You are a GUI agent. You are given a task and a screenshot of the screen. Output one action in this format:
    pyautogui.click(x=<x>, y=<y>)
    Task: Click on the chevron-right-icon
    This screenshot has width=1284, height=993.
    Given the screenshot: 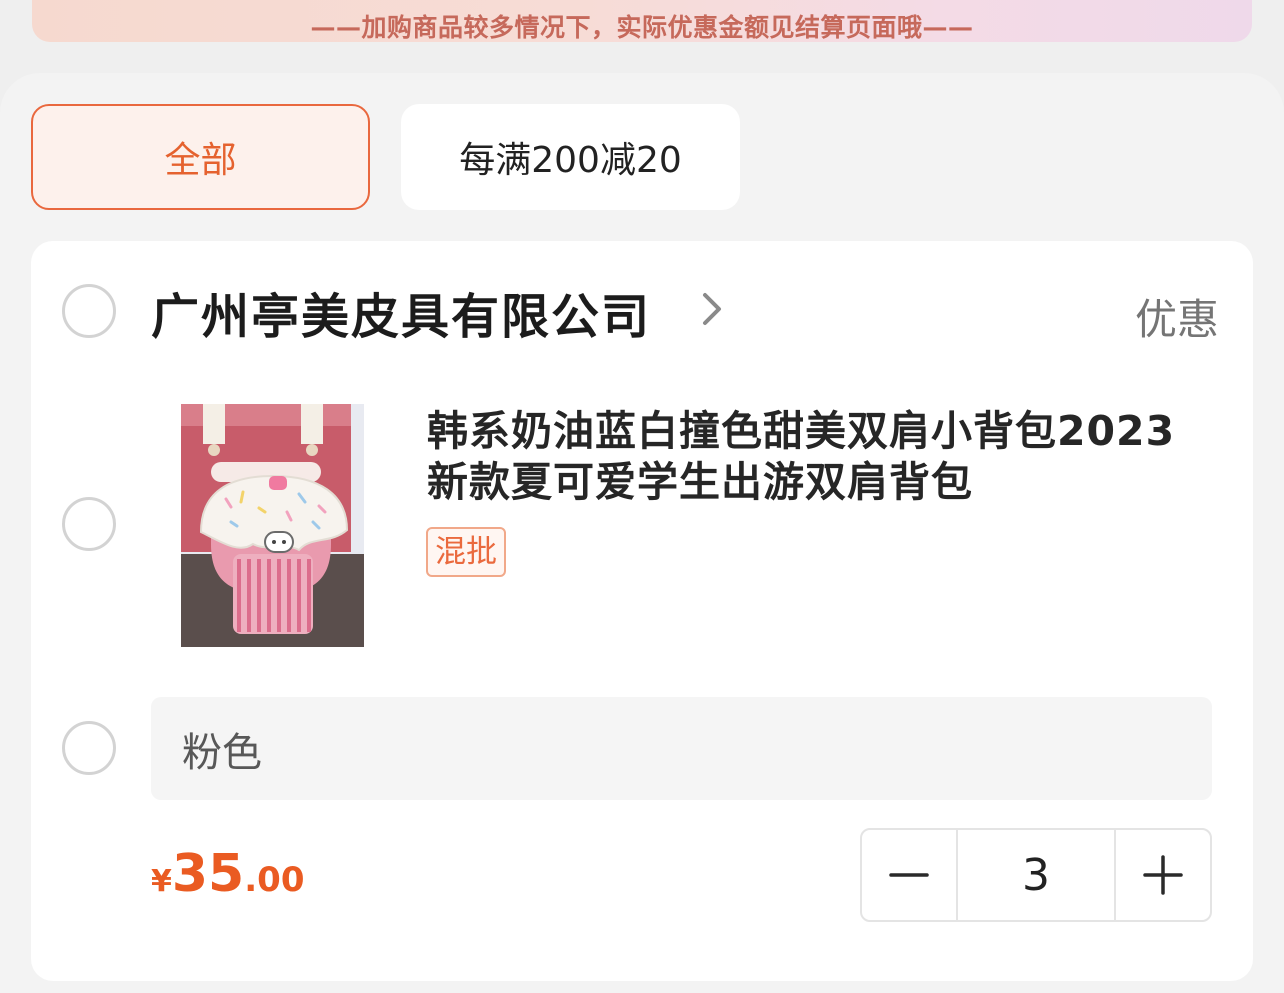 What is the action you would take?
    pyautogui.click(x=713, y=309)
    